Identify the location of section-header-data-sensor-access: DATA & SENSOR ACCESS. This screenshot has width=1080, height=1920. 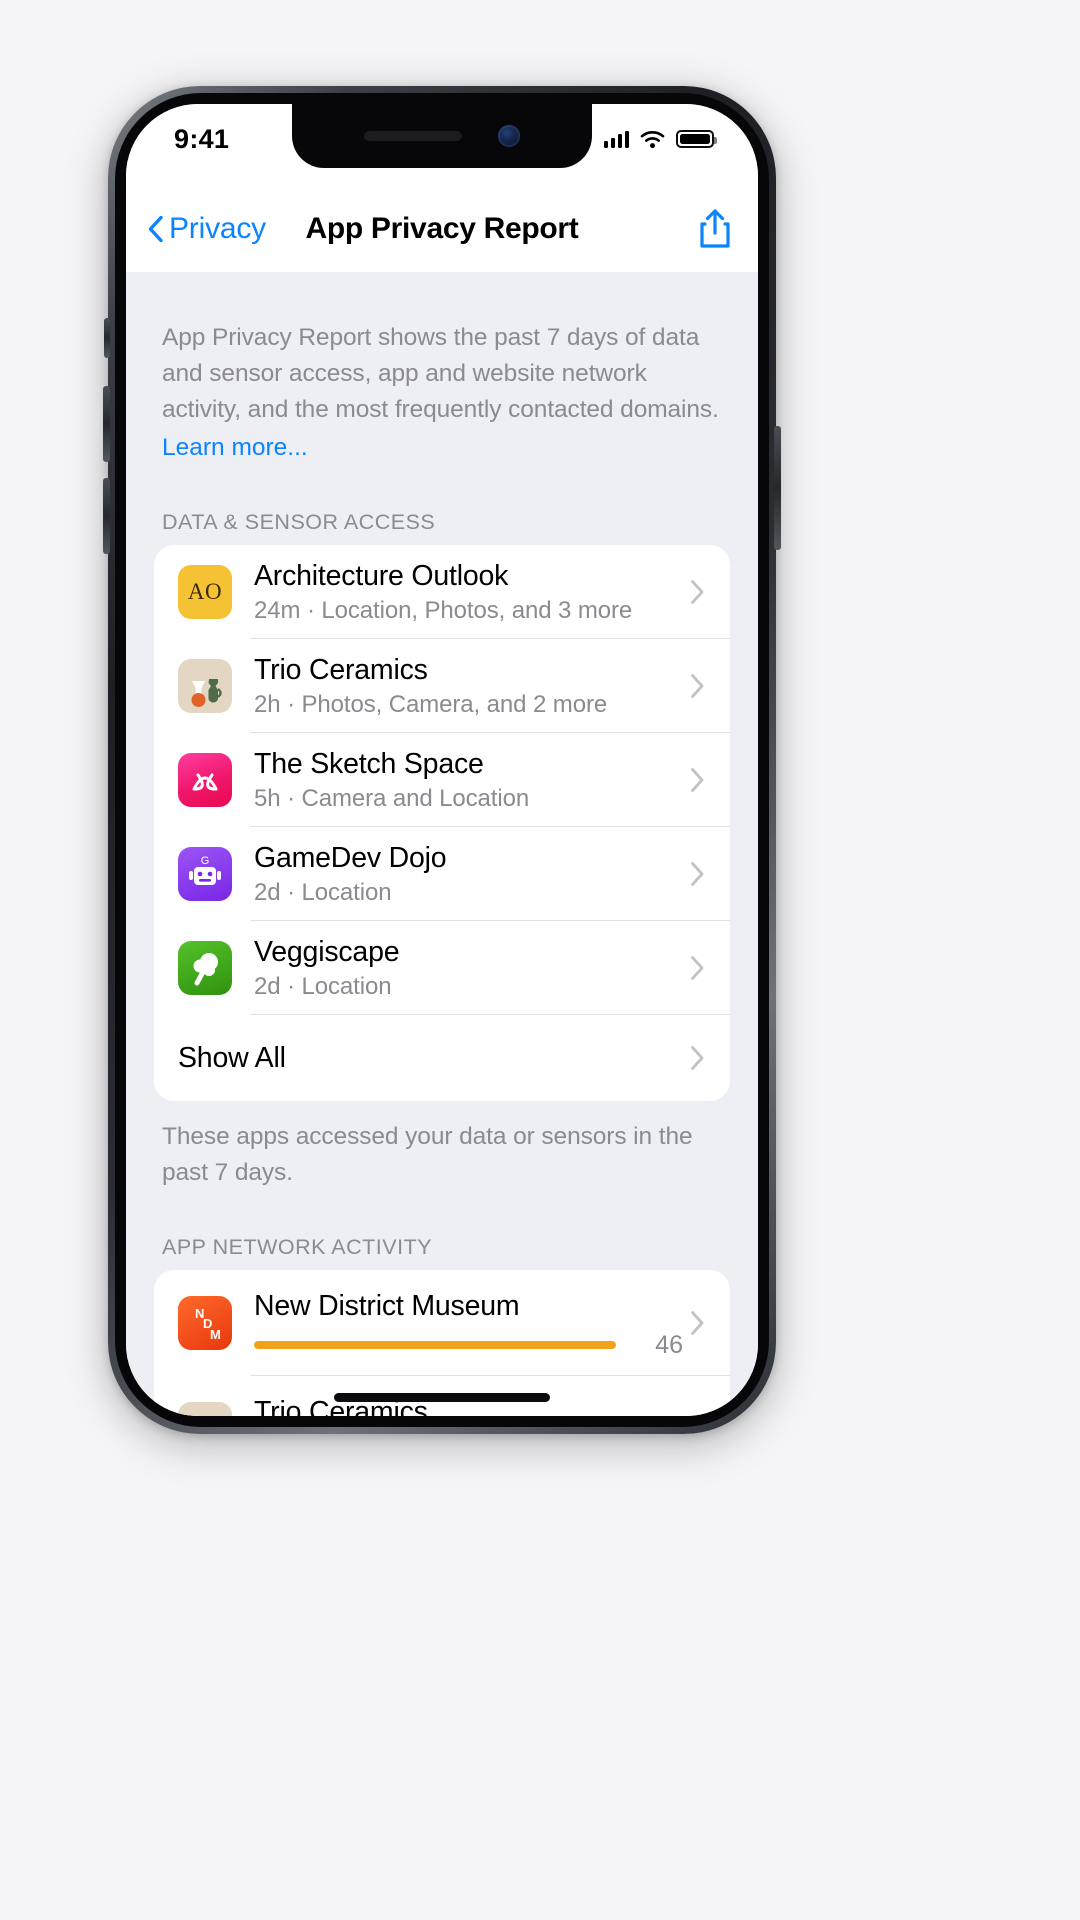
(299, 522).